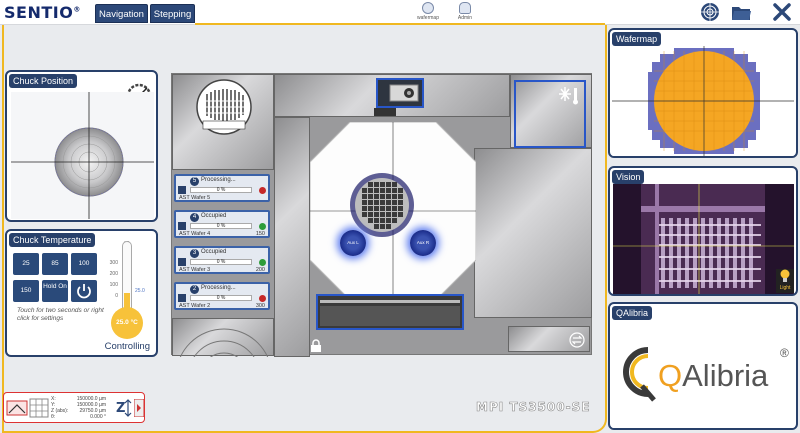 This screenshot has width=800, height=433. Describe the element at coordinates (224, 107) in the screenshot. I see `wafer-barcode-icon` at that location.